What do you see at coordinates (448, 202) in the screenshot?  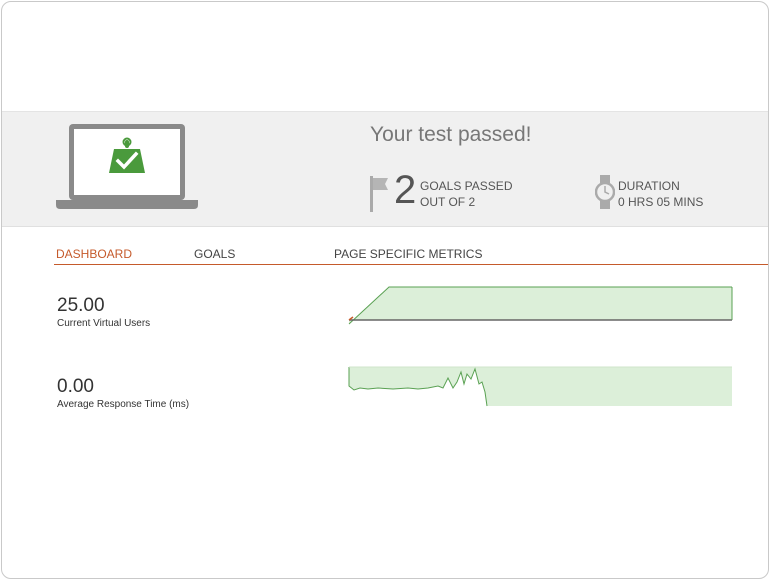 I see `goals-out-of-label: OUT OF 2` at bounding box center [448, 202].